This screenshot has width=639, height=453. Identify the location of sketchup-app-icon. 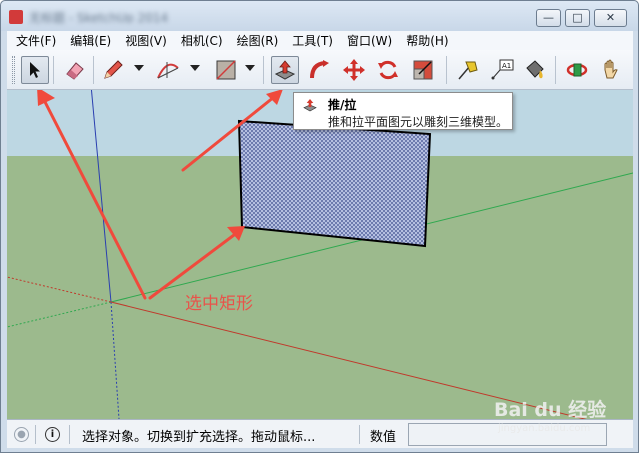
(16, 17).